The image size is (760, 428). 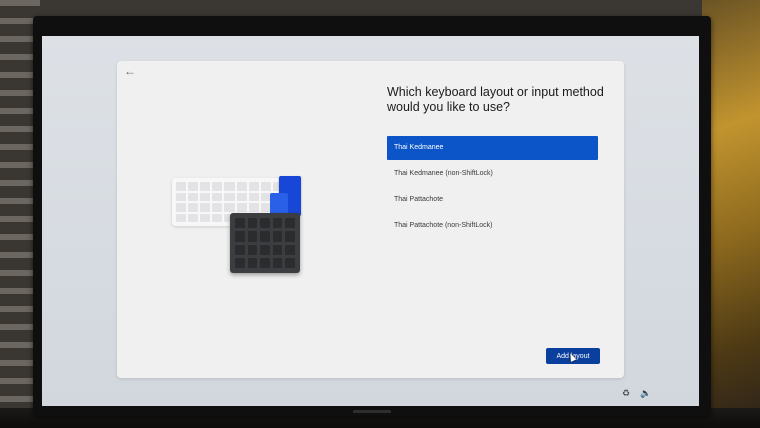 I want to click on layout-option-thai-kedmanee: Thai Kedmanee, so click(x=492, y=148).